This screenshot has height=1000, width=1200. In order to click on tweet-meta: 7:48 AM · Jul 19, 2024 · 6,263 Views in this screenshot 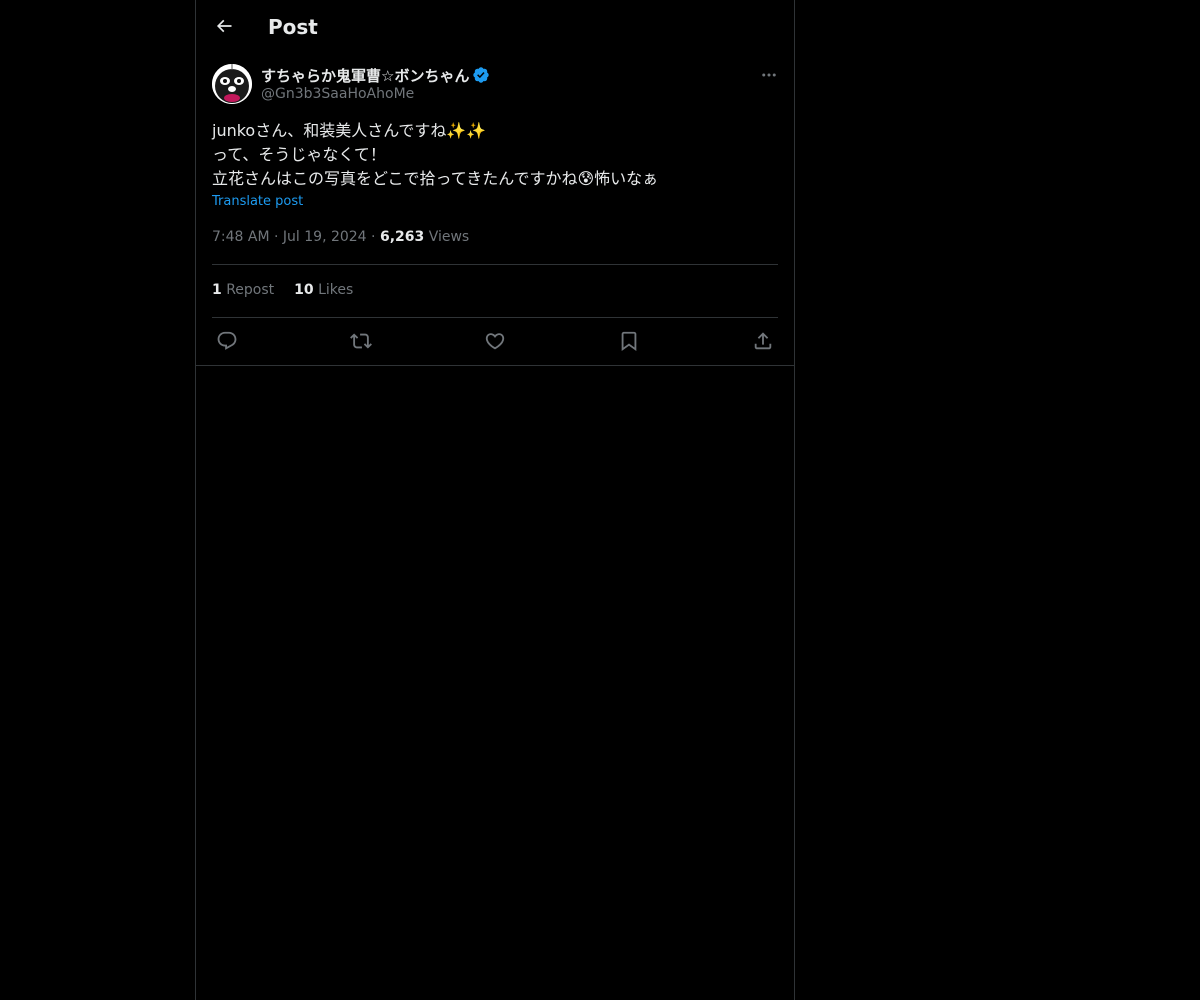, I will do `click(340, 237)`.